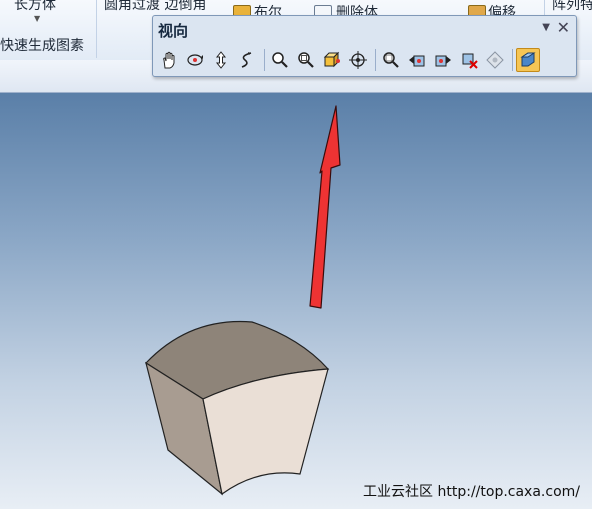  Describe the element at coordinates (417, 60) in the screenshot. I see `previous-view-icon` at that location.